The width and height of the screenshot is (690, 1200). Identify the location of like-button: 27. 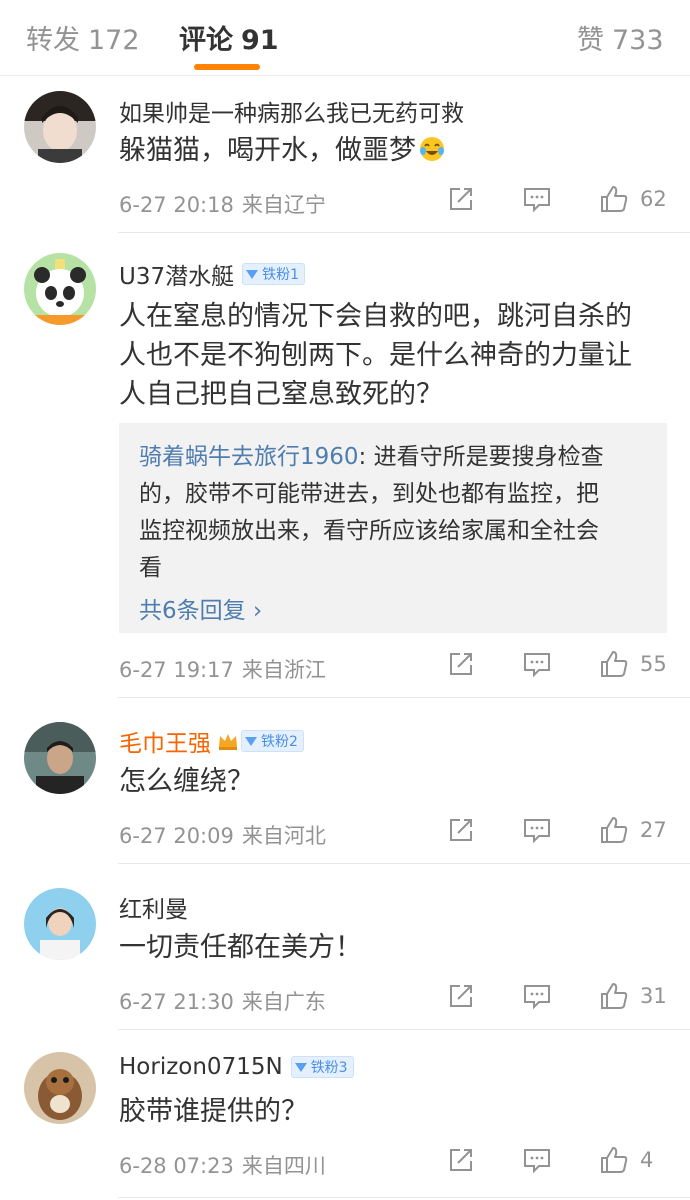
(633, 830).